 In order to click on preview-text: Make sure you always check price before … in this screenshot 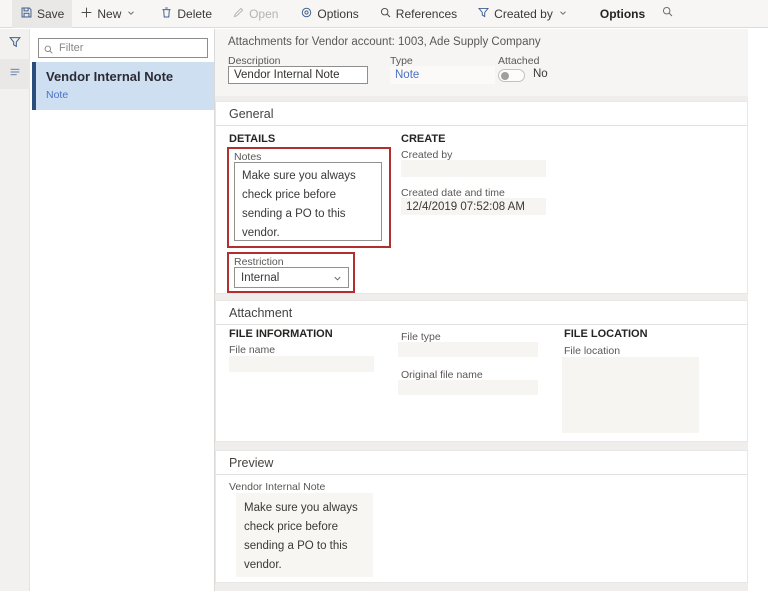, I will do `click(304, 535)`.